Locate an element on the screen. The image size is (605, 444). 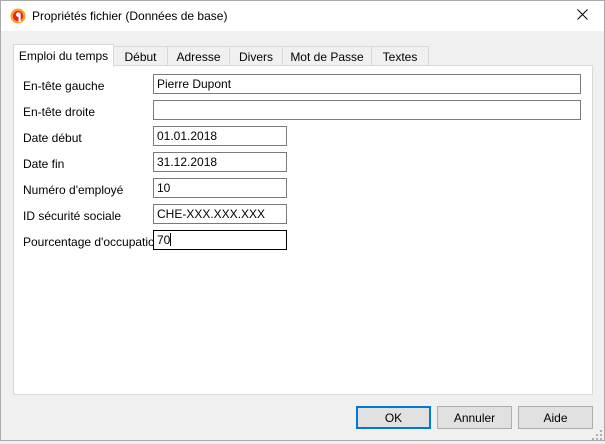
tab-adresse: Adresse is located at coordinates (198, 56).